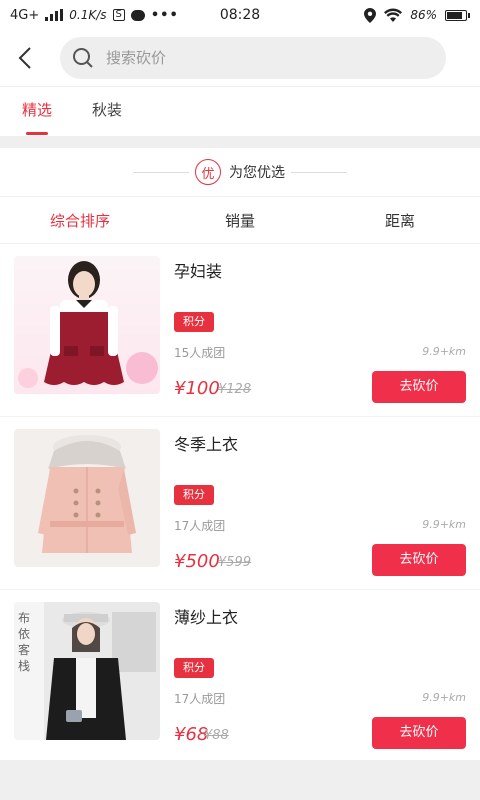  Describe the element at coordinates (107, 112) in the screenshot. I see `tab-autumn-wear: 秋装` at that location.